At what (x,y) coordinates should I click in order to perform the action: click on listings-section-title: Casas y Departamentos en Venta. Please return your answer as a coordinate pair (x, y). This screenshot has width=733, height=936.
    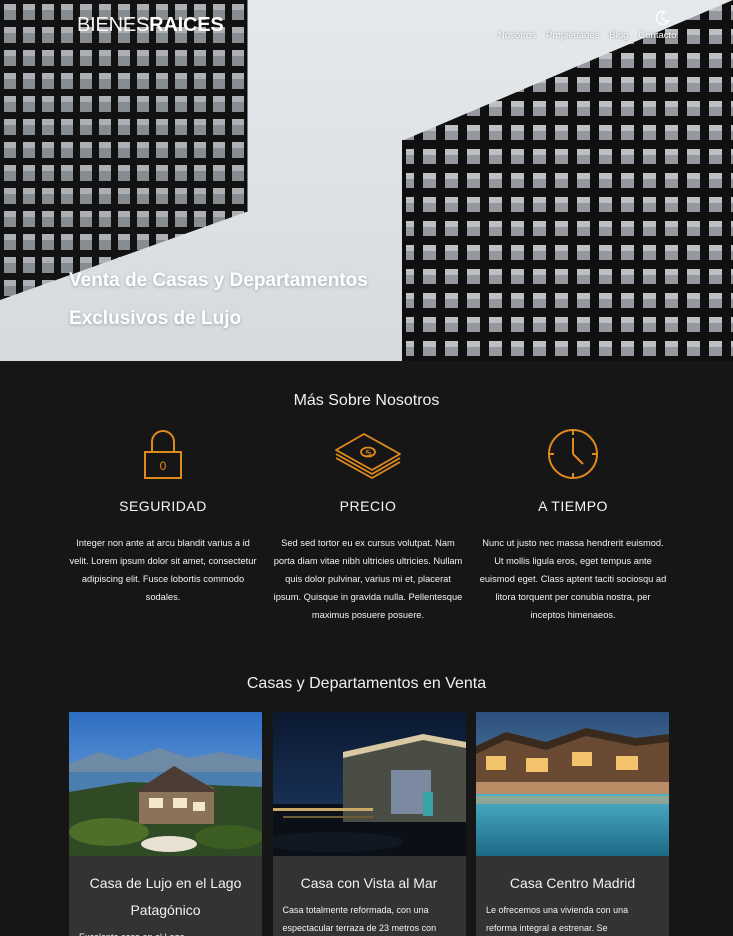
    Looking at the image, I should click on (366, 683).